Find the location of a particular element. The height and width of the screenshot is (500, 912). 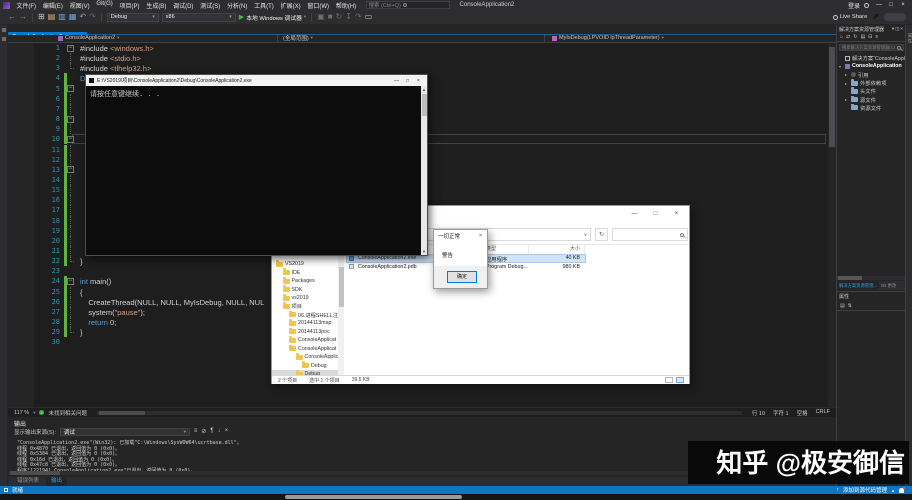

maximize-button: □ is located at coordinates (891, 5).